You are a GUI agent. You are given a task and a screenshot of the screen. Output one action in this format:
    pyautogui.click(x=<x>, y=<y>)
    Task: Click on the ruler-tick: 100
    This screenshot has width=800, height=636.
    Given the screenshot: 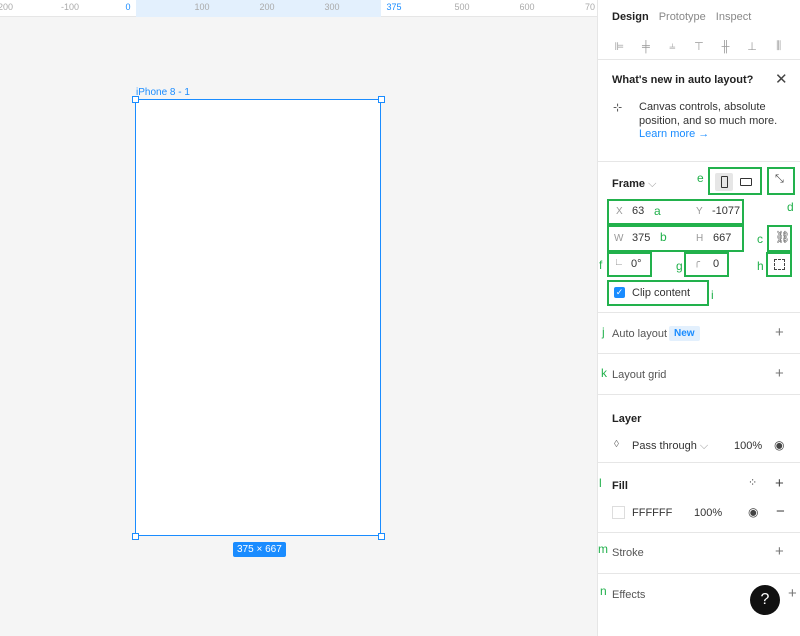 What is the action you would take?
    pyautogui.click(x=202, y=7)
    